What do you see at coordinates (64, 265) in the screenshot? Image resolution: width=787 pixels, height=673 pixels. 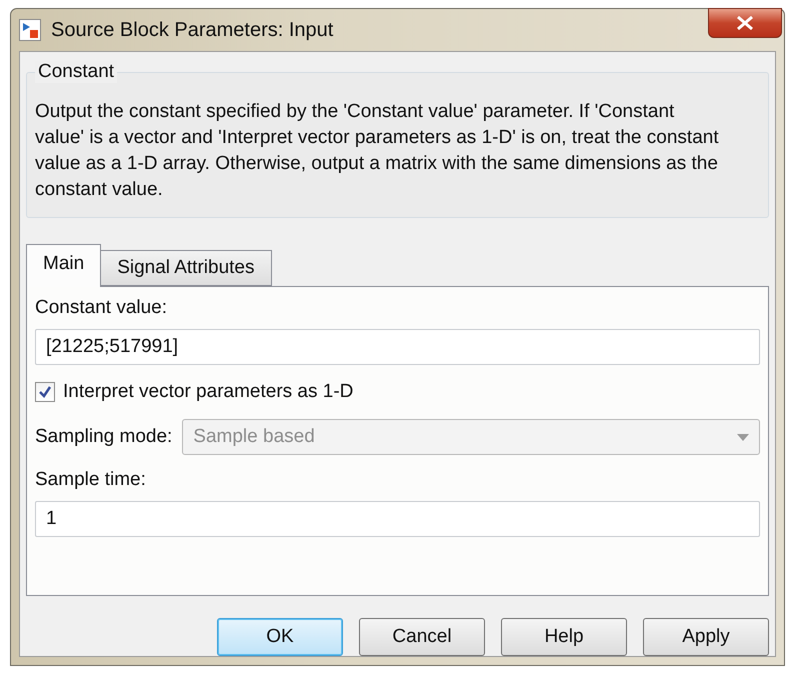 I see `tab: Main` at bounding box center [64, 265].